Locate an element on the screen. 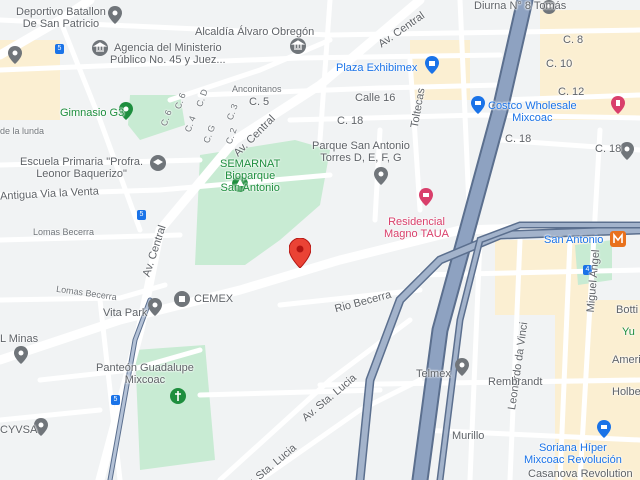  place-label: San Antonio is located at coordinates (573, 240).